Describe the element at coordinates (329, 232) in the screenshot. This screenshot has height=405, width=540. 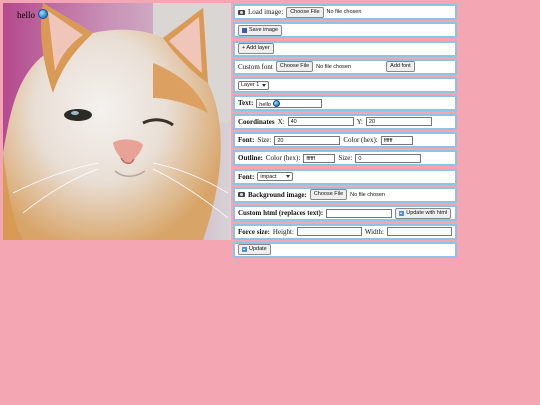
I see `height-input` at that location.